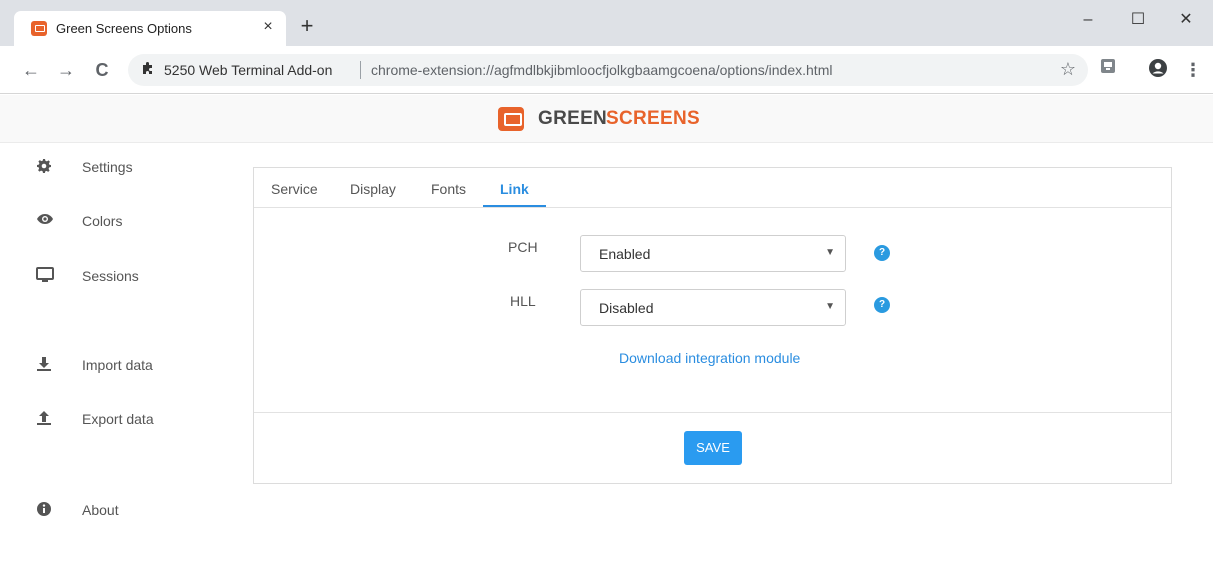  I want to click on pch-select-value: Enabled, so click(625, 254).